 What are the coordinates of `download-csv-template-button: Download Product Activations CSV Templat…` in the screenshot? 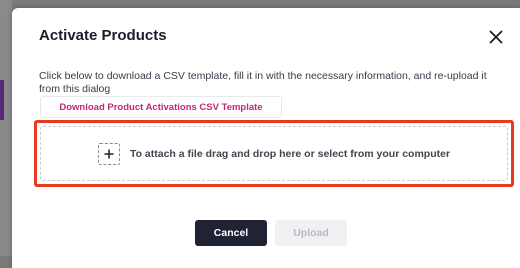 It's located at (161, 107).